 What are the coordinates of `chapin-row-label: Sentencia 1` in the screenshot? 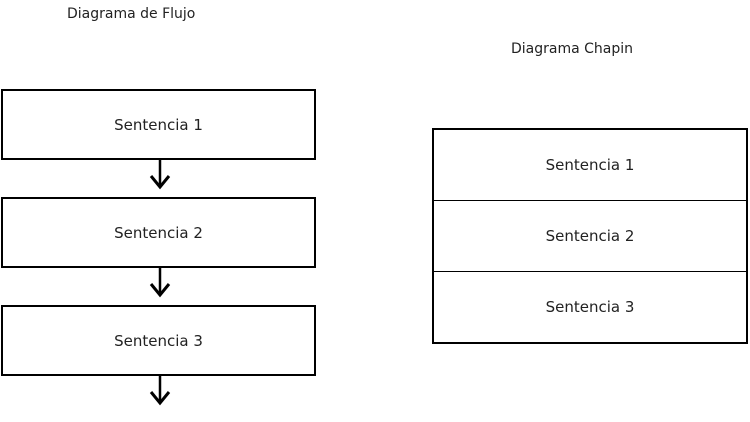 It's located at (590, 165).